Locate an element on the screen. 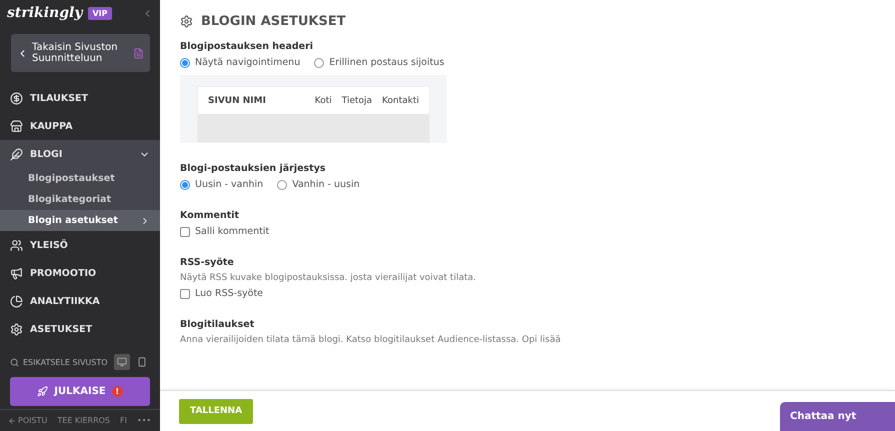 The width and height of the screenshot is (895, 431). radio-option: Uusin - vanhin is located at coordinates (222, 184).